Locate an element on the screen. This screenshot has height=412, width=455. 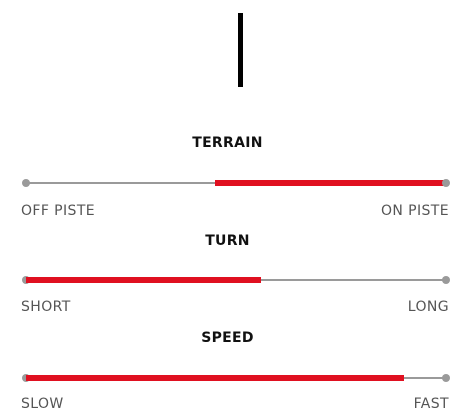
turn-right-label: LONG is located at coordinates (428, 307).